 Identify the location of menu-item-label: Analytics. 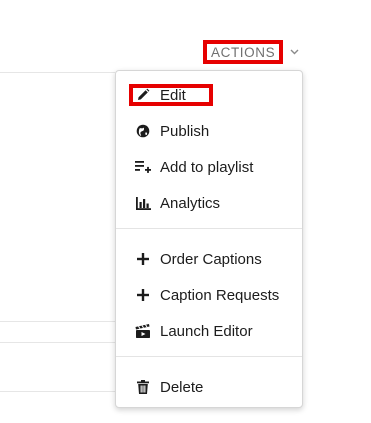
(190, 203).